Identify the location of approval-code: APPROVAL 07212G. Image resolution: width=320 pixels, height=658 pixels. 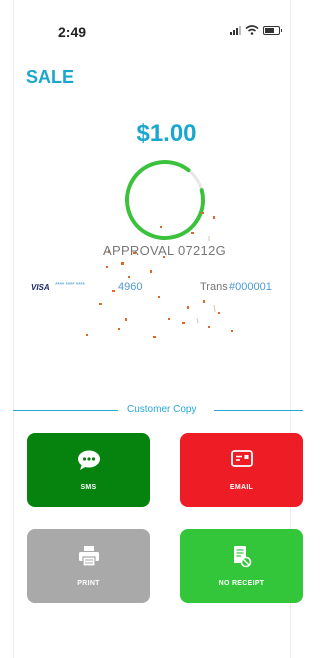
(165, 250).